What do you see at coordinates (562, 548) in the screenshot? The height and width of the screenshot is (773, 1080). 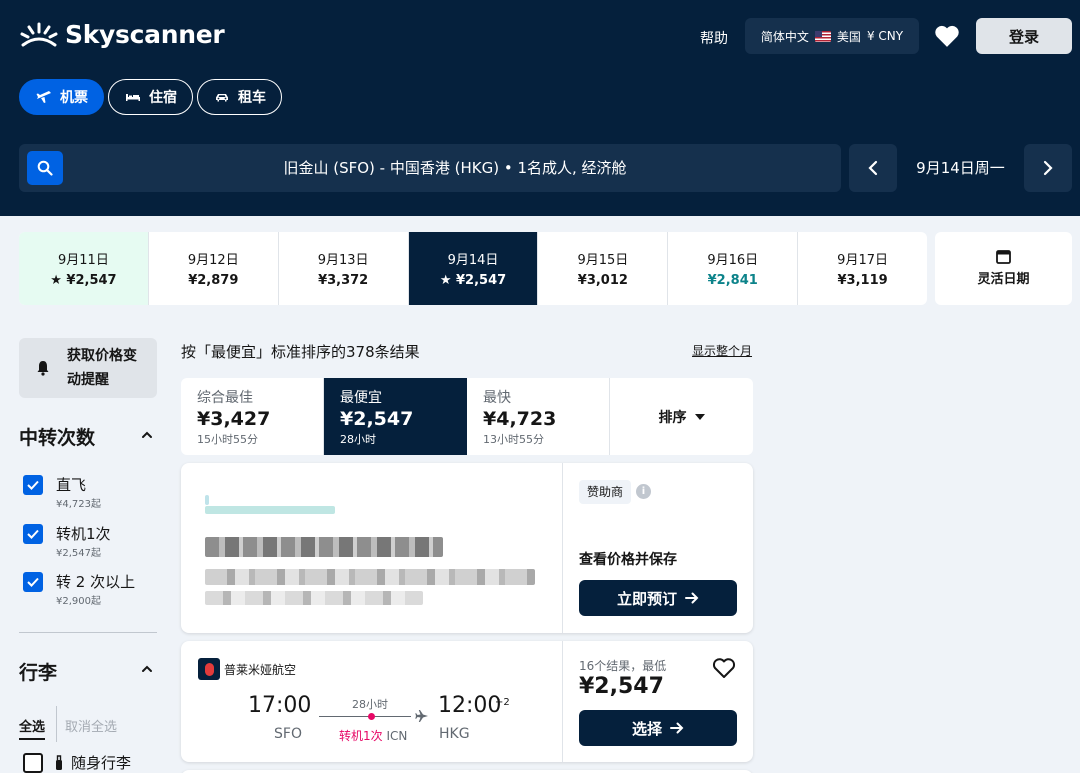 I see `card-divider` at bounding box center [562, 548].